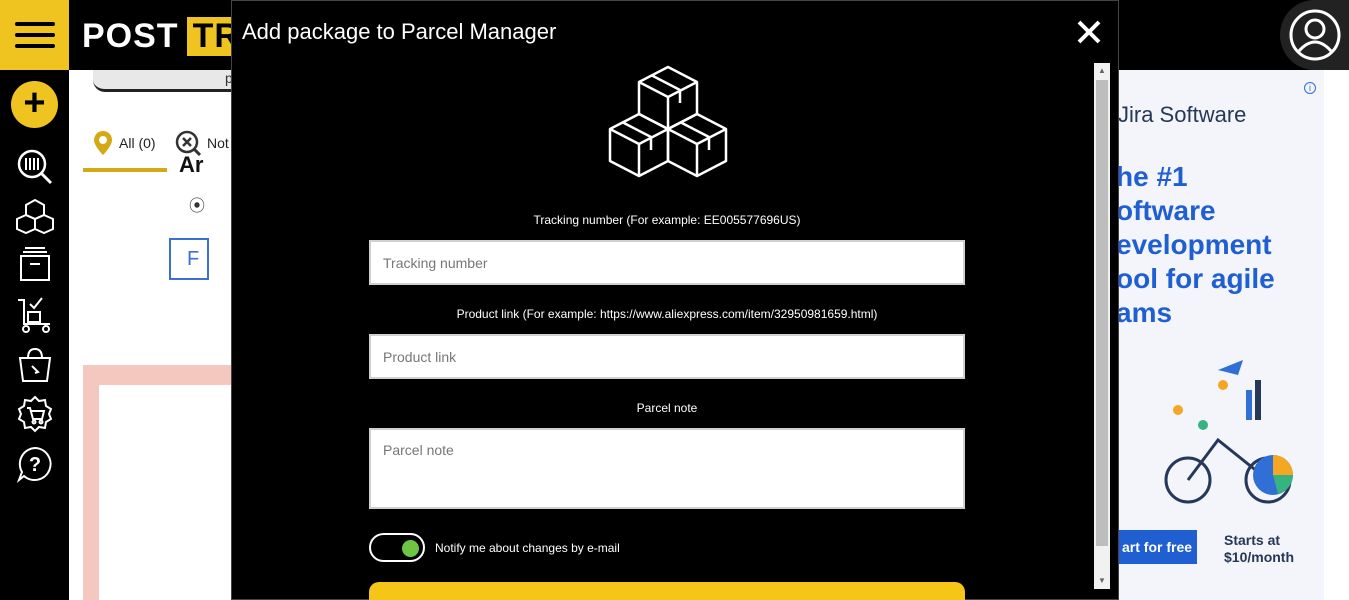 The width and height of the screenshot is (1349, 600). Describe the element at coordinates (667, 408) in the screenshot. I see `parcel-note-label: Parcel note` at that location.